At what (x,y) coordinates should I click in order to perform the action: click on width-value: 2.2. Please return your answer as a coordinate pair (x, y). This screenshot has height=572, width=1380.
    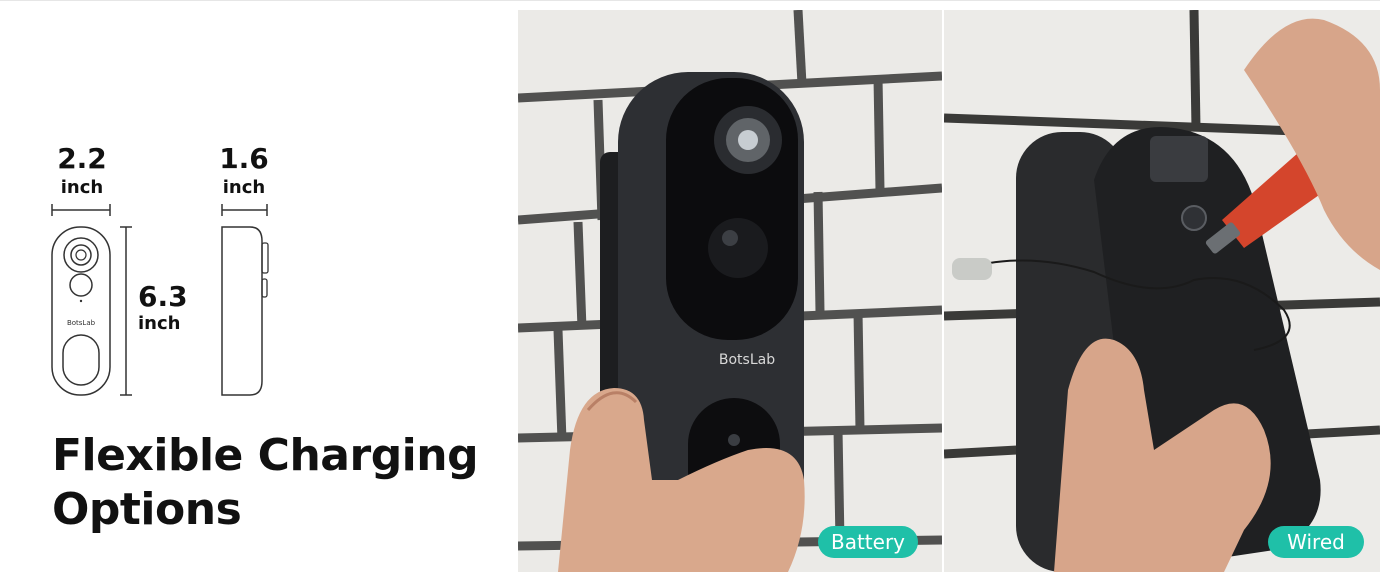
    Looking at the image, I should click on (82, 158).